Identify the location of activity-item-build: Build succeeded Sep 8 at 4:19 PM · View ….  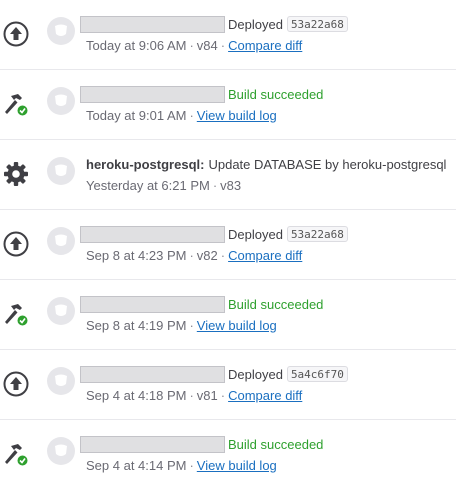
(228, 315).